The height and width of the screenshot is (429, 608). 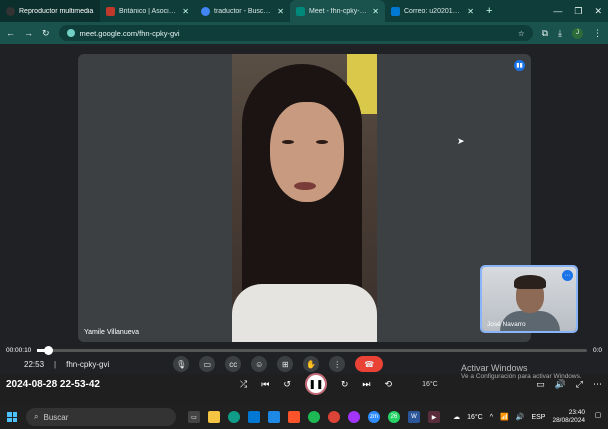 I want to click on forward-icon: →, so click(x=28, y=33).